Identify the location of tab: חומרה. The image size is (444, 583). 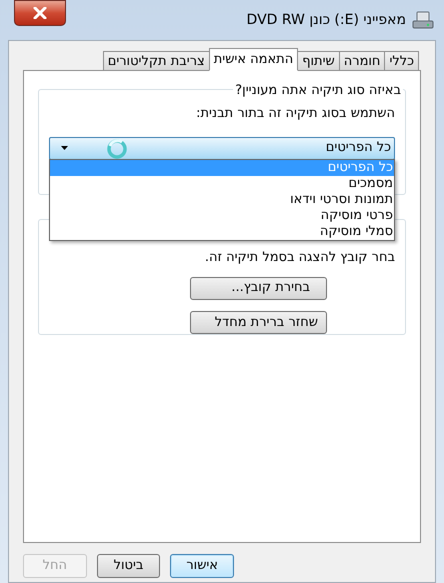
(362, 61).